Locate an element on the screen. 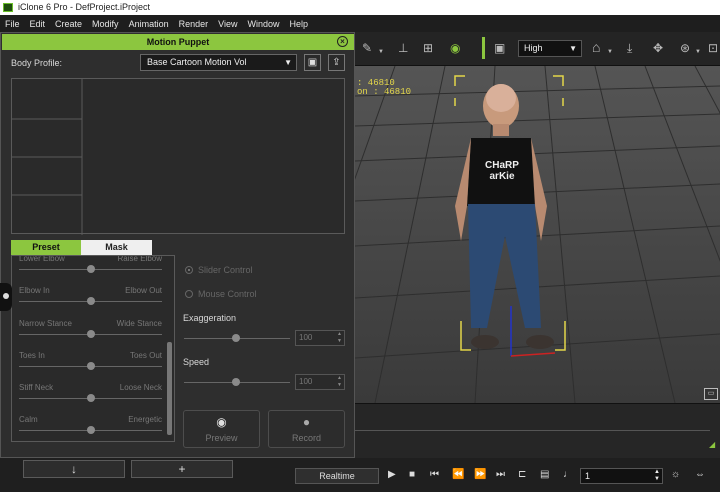  menu-modify: Modify is located at coordinates (105, 24).